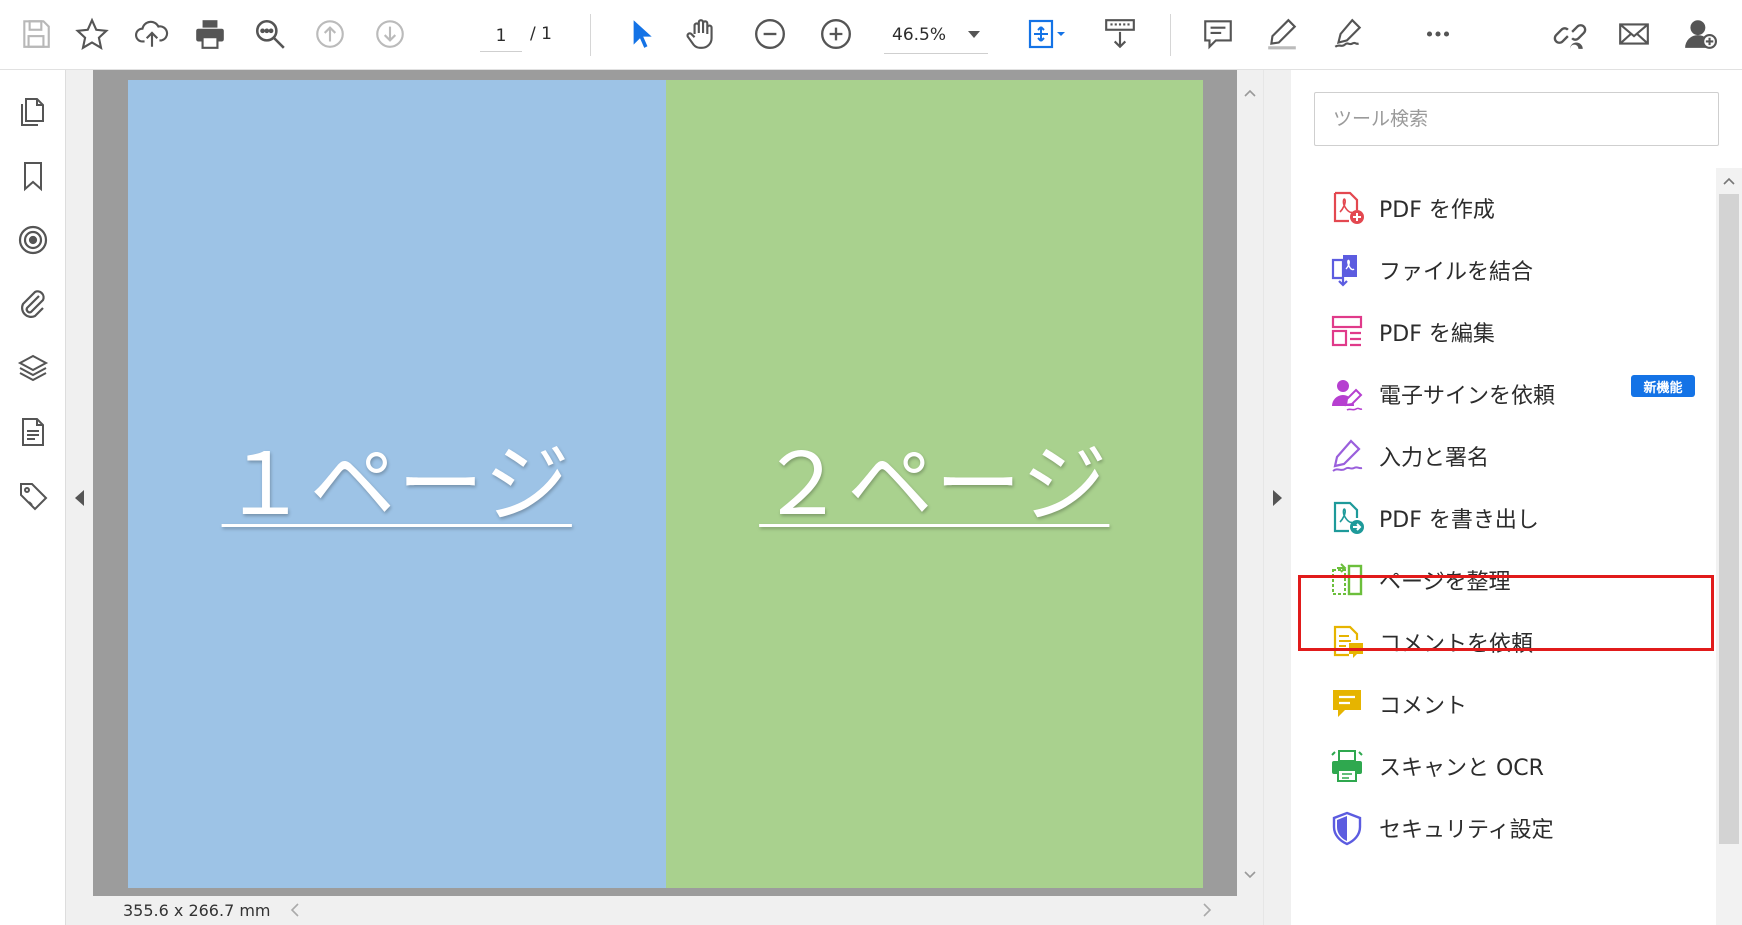  I want to click on tool-request-comments: コメントを依頼, so click(1519, 642).